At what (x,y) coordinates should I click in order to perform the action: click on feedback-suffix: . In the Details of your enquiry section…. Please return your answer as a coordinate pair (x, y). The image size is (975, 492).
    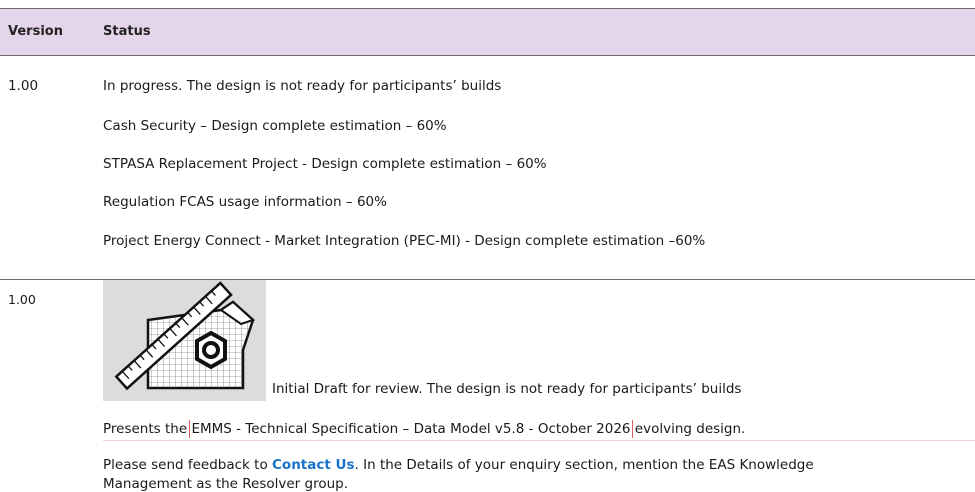
    Looking at the image, I should click on (584, 465).